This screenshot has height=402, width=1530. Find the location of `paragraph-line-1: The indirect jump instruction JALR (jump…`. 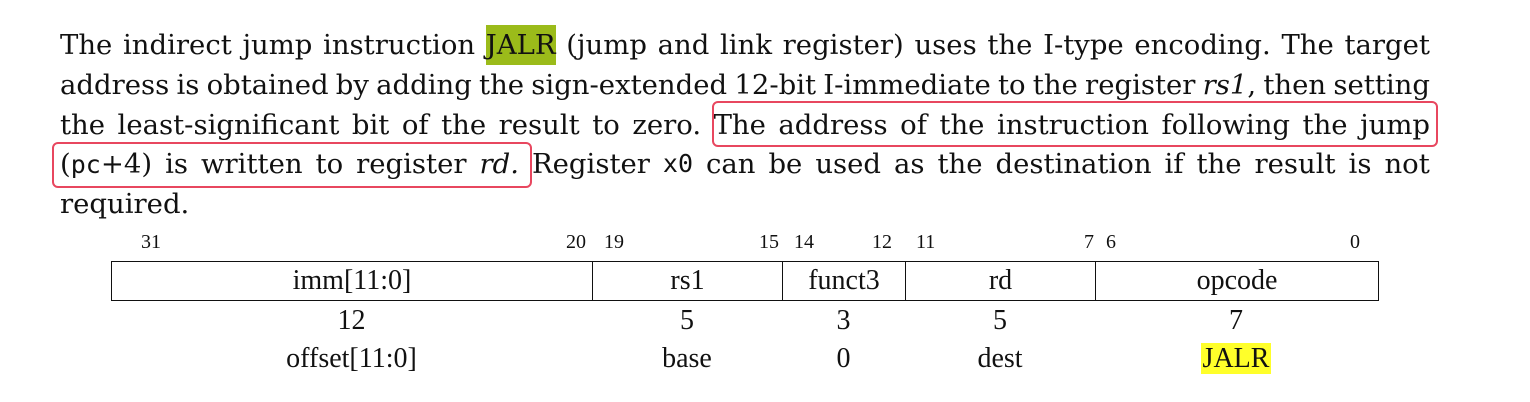

paragraph-line-1: The indirect jump instruction JALR (jump… is located at coordinates (745, 45).